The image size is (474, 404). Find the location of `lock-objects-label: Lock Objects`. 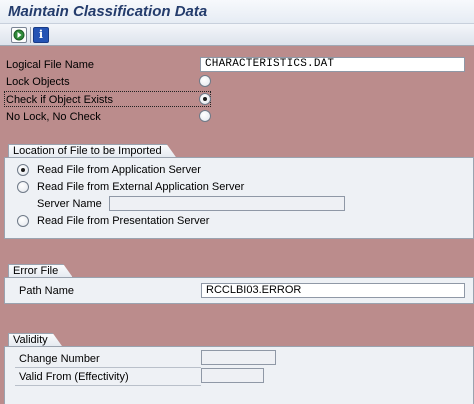

lock-objects-label: Lock Objects is located at coordinates (38, 82).